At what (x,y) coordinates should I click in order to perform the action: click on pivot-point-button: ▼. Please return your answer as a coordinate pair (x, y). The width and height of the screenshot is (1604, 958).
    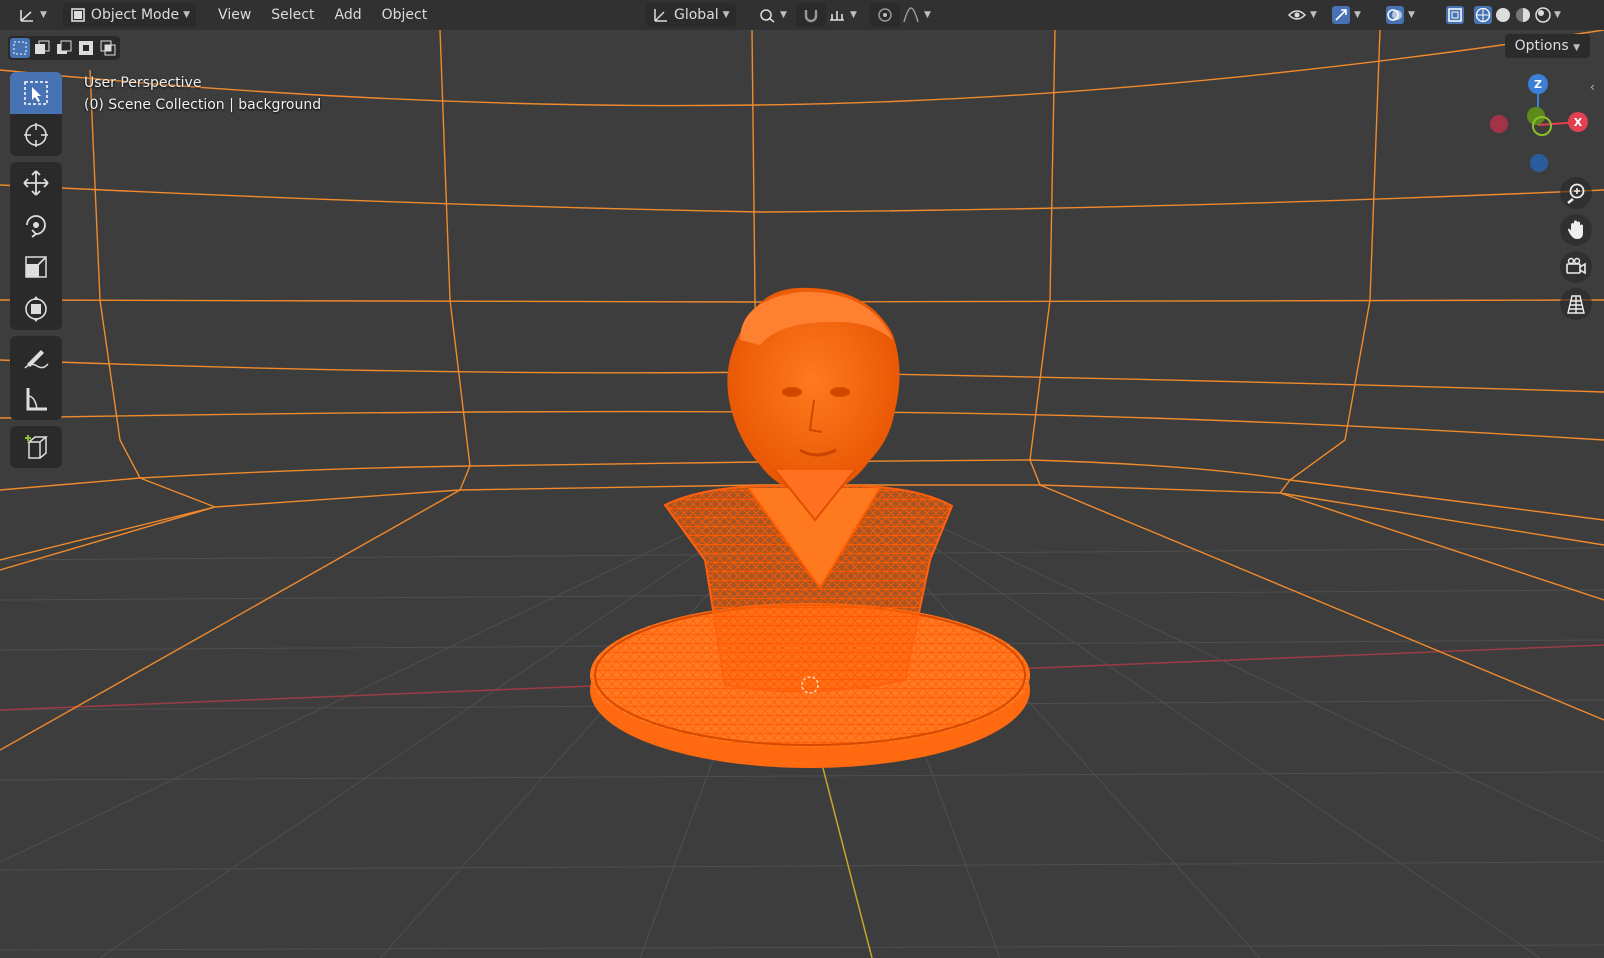
    Looking at the image, I should click on (772, 15).